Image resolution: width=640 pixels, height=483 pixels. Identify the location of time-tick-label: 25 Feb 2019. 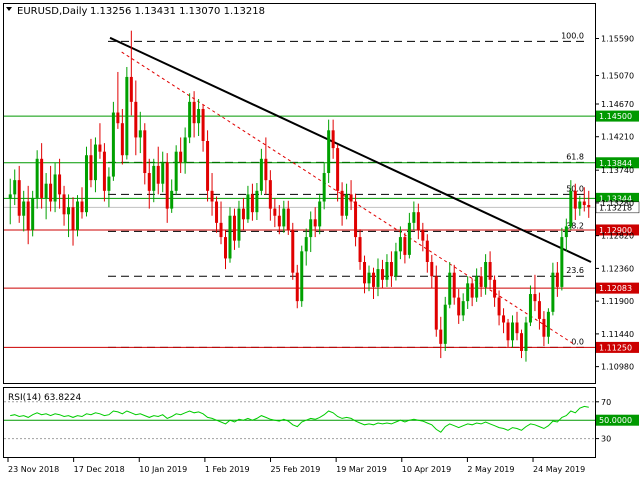
(296, 469).